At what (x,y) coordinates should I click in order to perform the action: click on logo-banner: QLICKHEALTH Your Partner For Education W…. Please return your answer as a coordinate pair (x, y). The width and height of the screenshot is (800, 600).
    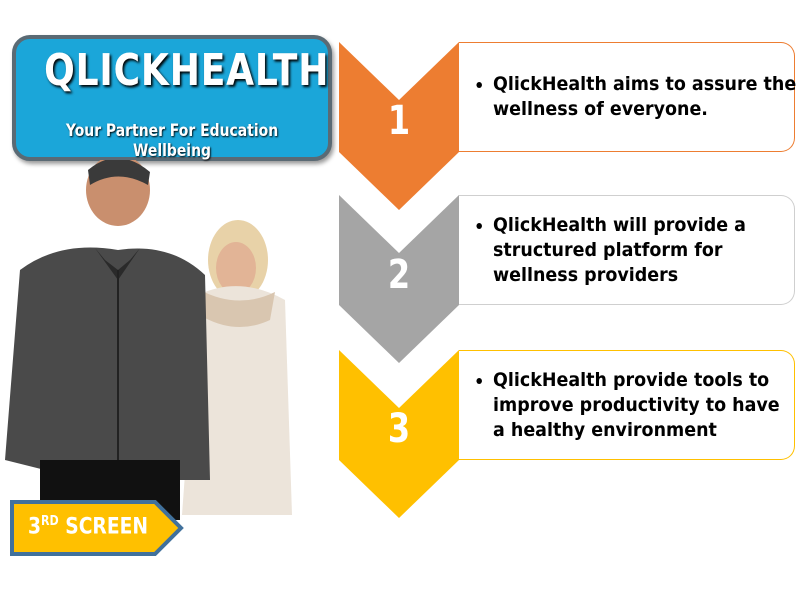
    Looking at the image, I should click on (172, 98).